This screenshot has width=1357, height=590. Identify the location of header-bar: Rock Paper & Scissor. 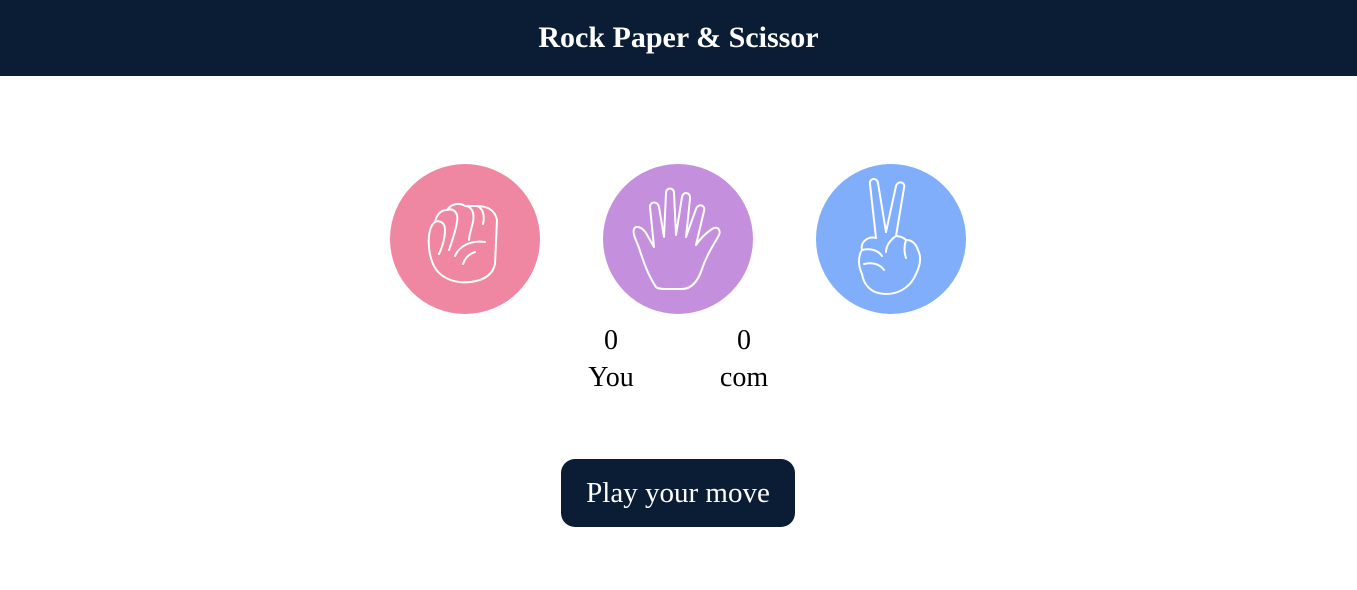
(678, 38).